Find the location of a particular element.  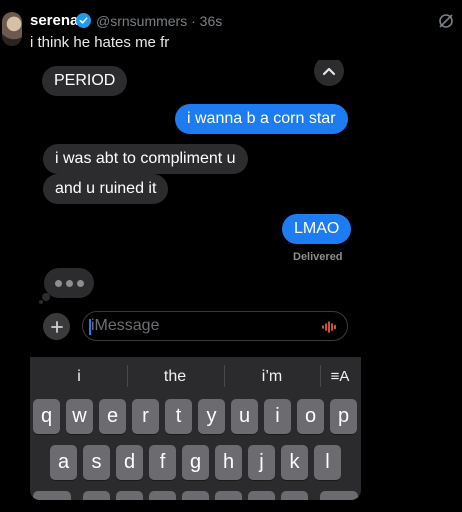

shift-key is located at coordinates (52, 495).